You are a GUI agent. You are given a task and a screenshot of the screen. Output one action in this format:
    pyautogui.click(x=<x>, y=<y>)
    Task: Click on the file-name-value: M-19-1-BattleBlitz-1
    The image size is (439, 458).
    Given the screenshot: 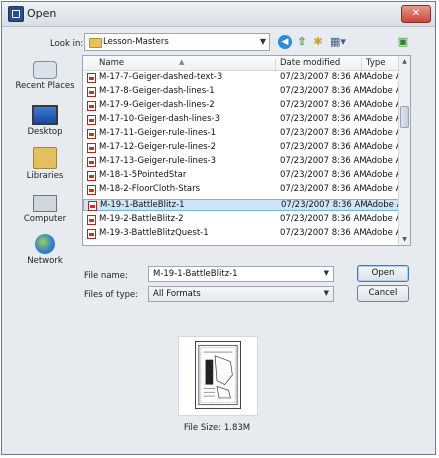 What is the action you would take?
    pyautogui.click(x=195, y=274)
    